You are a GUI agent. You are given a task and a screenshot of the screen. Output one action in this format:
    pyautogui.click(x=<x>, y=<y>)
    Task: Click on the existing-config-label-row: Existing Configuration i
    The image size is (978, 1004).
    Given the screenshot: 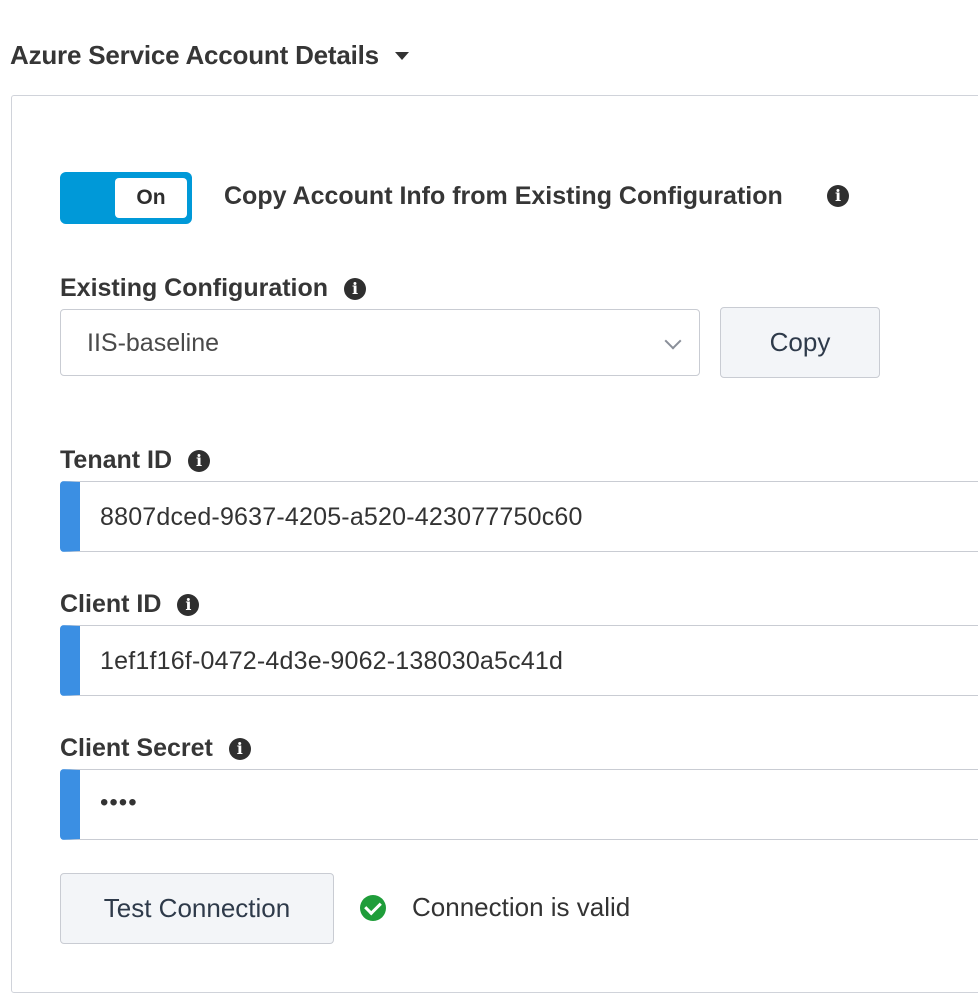 What is the action you would take?
    pyautogui.click(x=213, y=288)
    